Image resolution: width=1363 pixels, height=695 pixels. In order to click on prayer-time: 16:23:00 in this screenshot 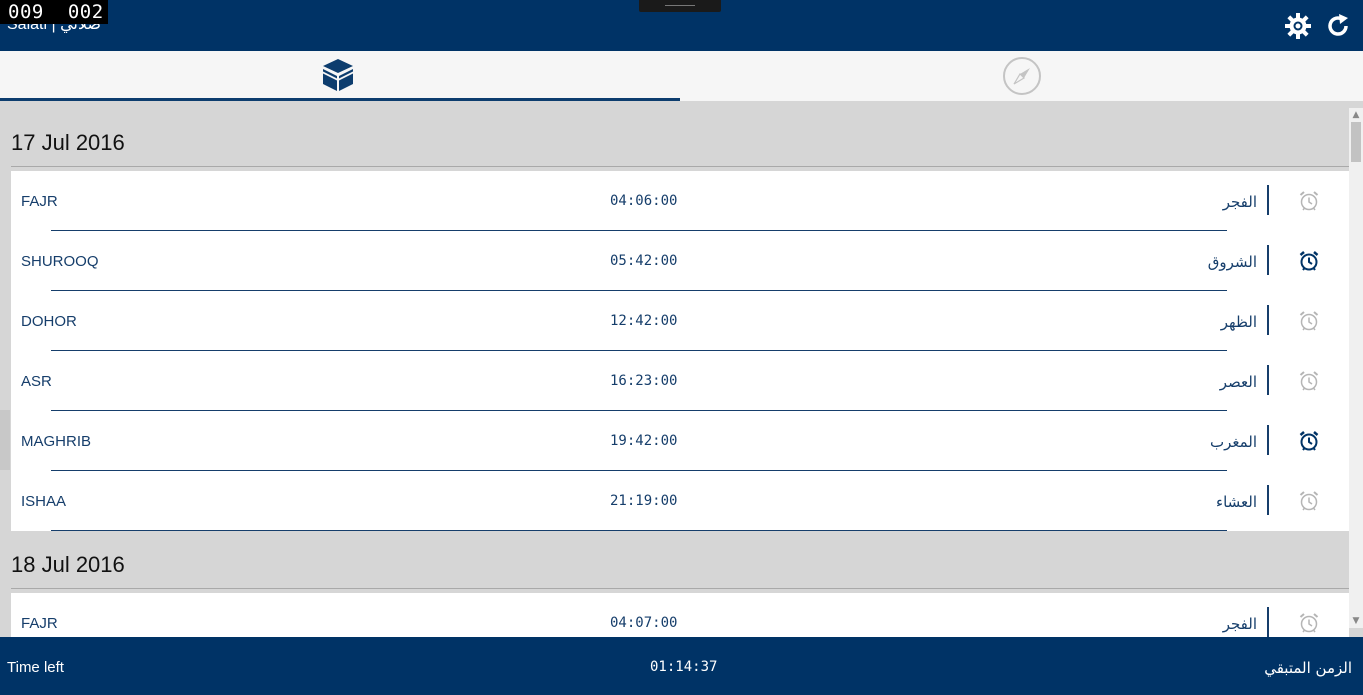, I will do `click(644, 381)`.